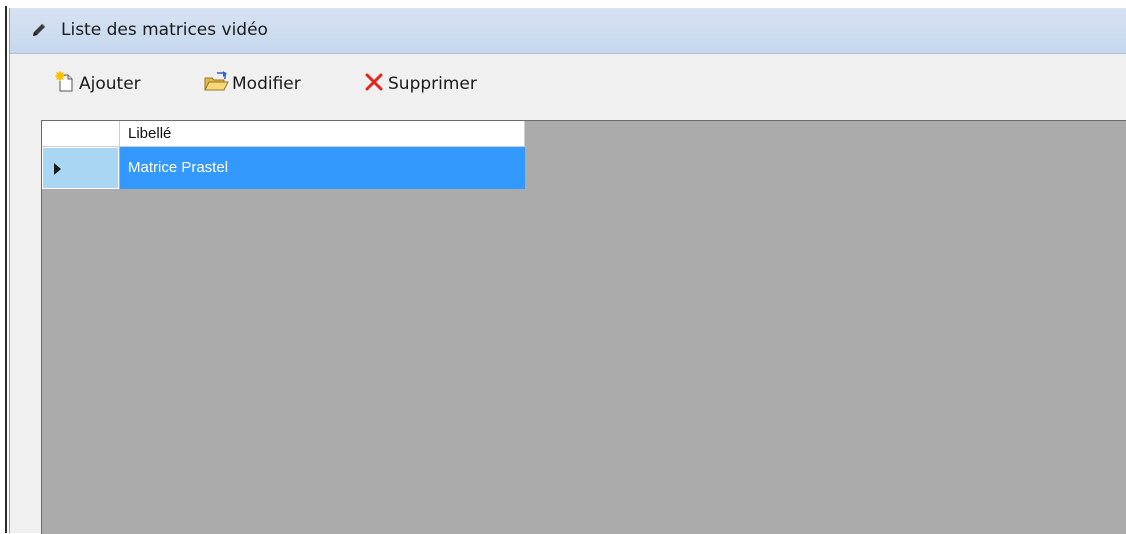 This screenshot has height=534, width=1126. I want to click on edit-button: Modifier, so click(252, 84).